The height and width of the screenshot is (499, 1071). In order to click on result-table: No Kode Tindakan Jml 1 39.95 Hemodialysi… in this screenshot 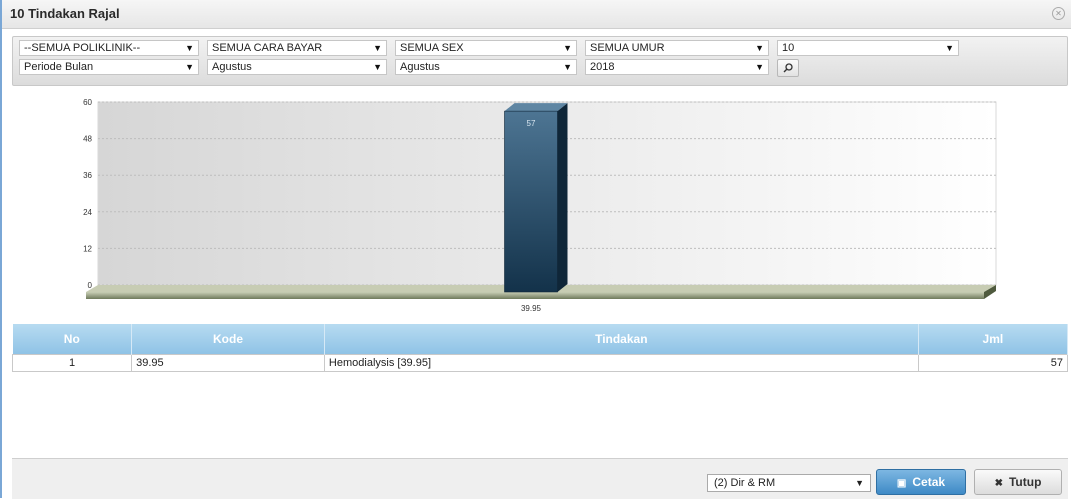, I will do `click(540, 348)`.